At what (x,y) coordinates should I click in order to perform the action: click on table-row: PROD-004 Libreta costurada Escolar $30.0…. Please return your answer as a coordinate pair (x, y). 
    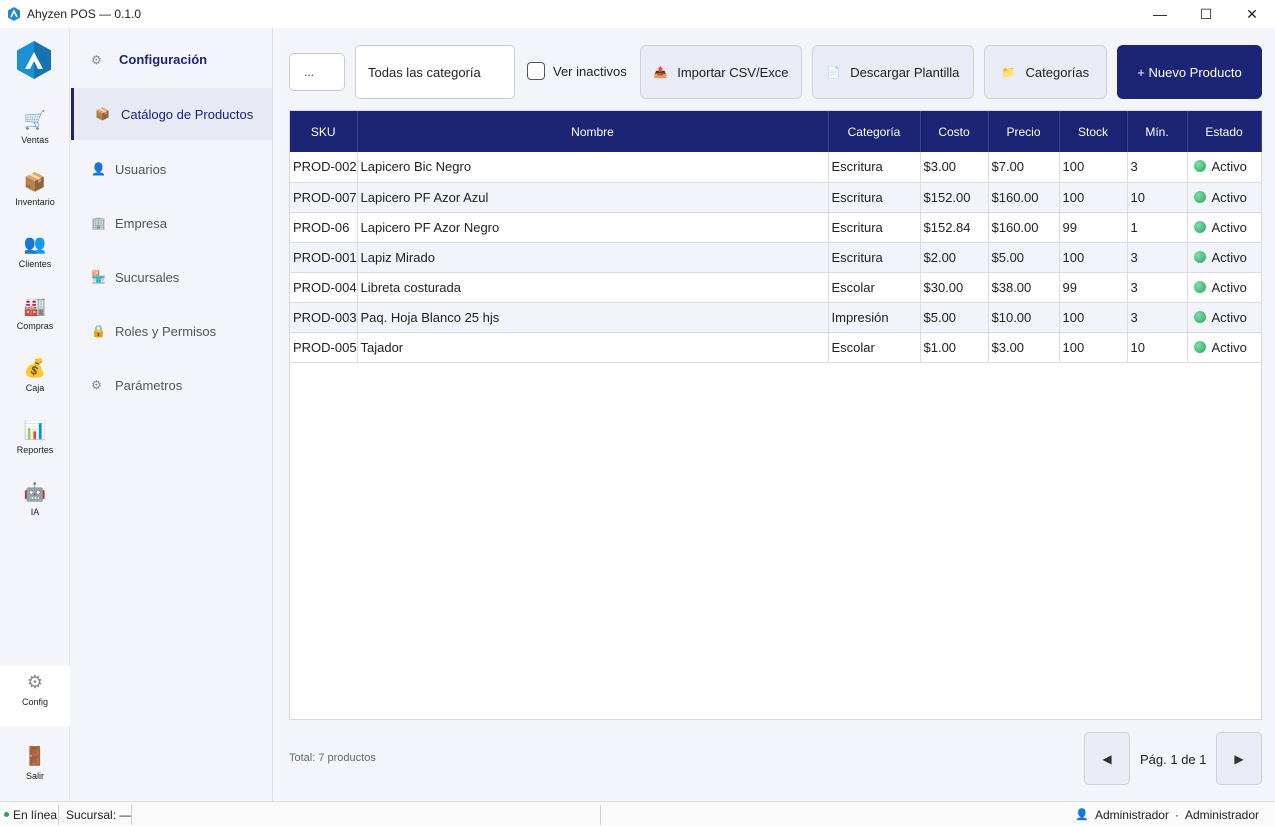
    Looking at the image, I should click on (776, 287).